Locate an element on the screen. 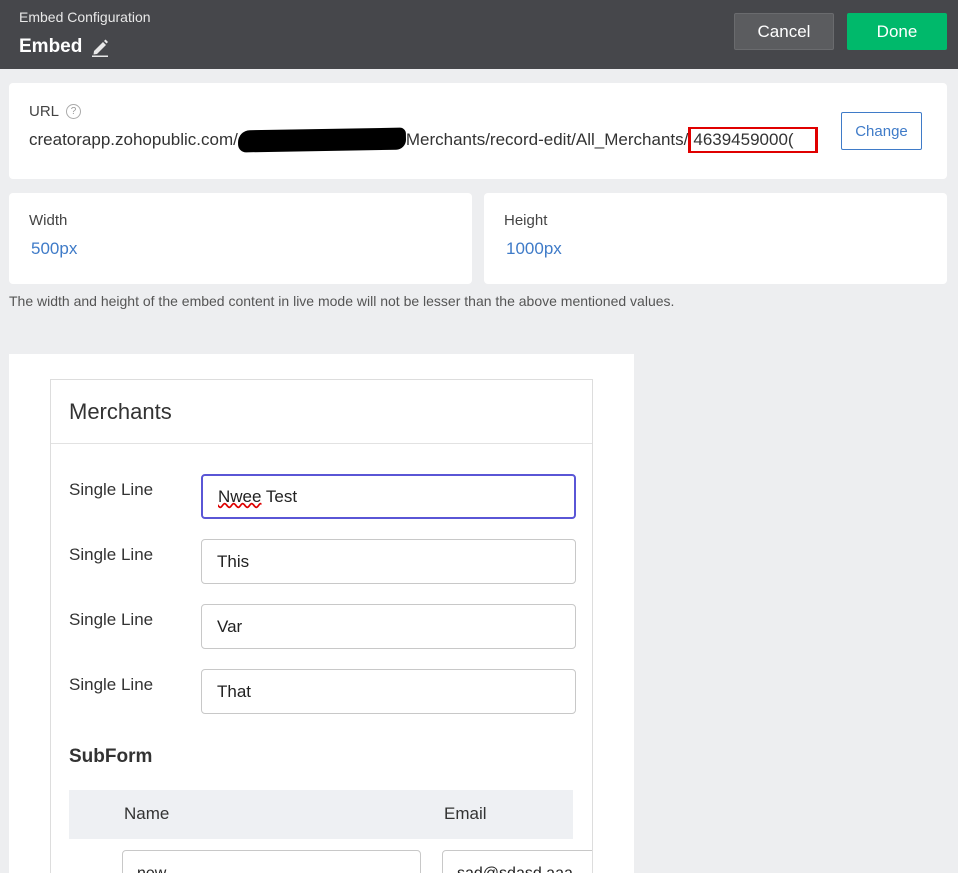 This screenshot has width=958, height=873. misspelled-word: Nwee is located at coordinates (240, 496).